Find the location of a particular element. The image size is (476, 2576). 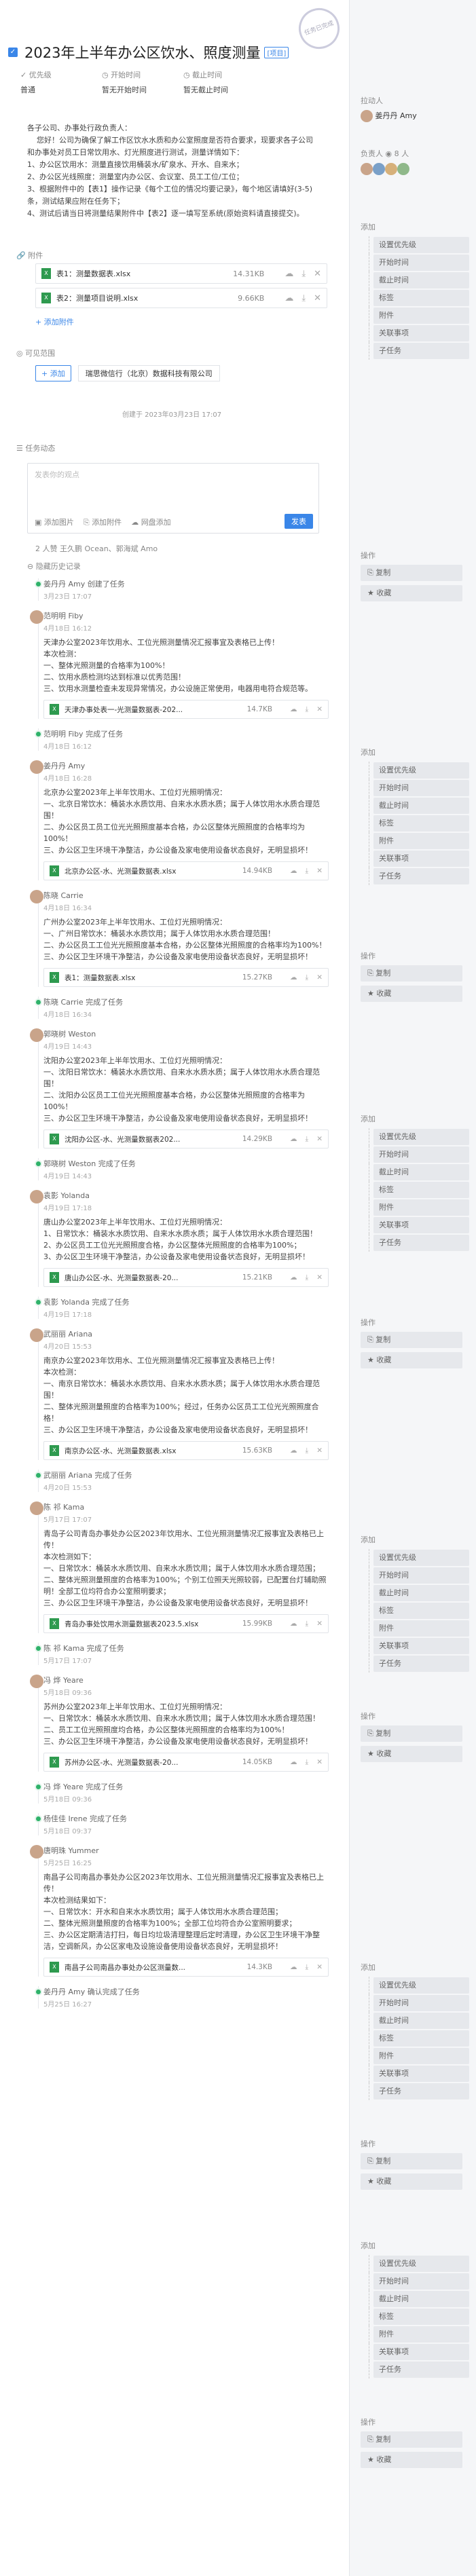

cloud-add-button: ☁ 网盘添加 is located at coordinates (151, 522).